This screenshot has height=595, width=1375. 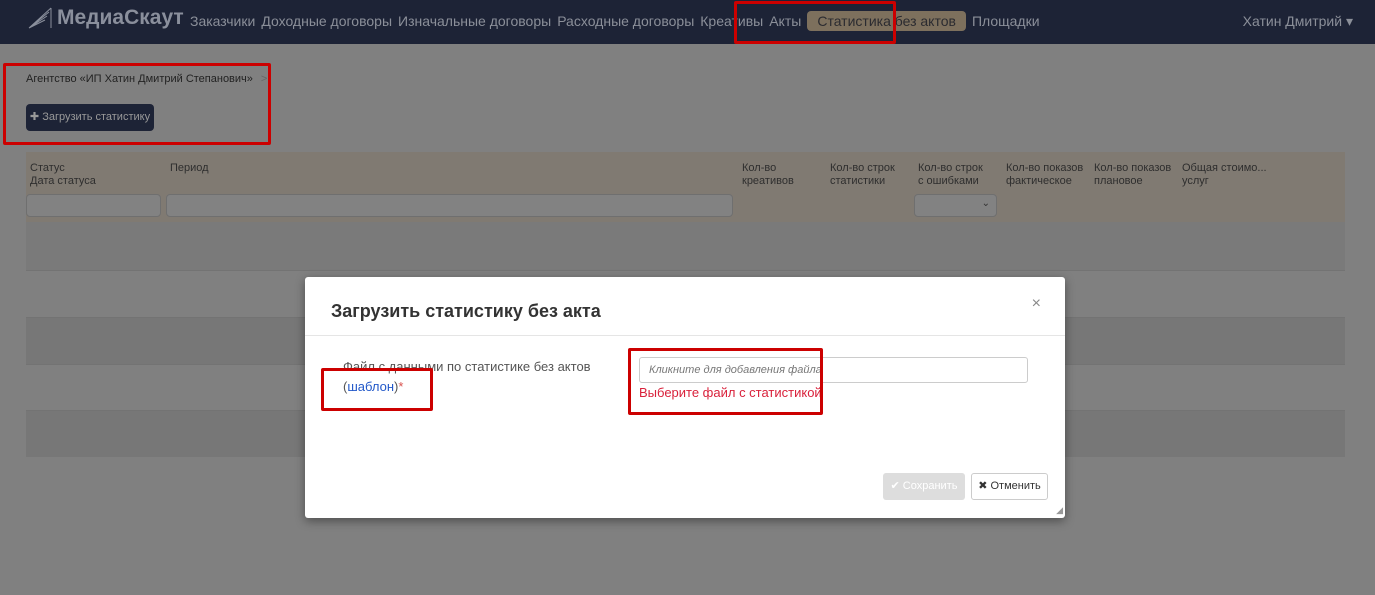 I want to click on resize-handle-icon: ◢, so click(x=1059, y=510).